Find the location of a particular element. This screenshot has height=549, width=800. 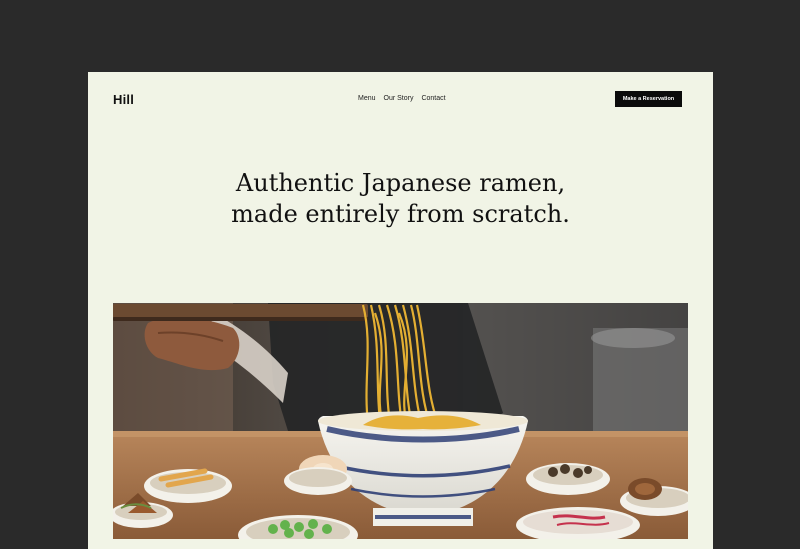

nav-item-menu: Menu is located at coordinates (367, 98).